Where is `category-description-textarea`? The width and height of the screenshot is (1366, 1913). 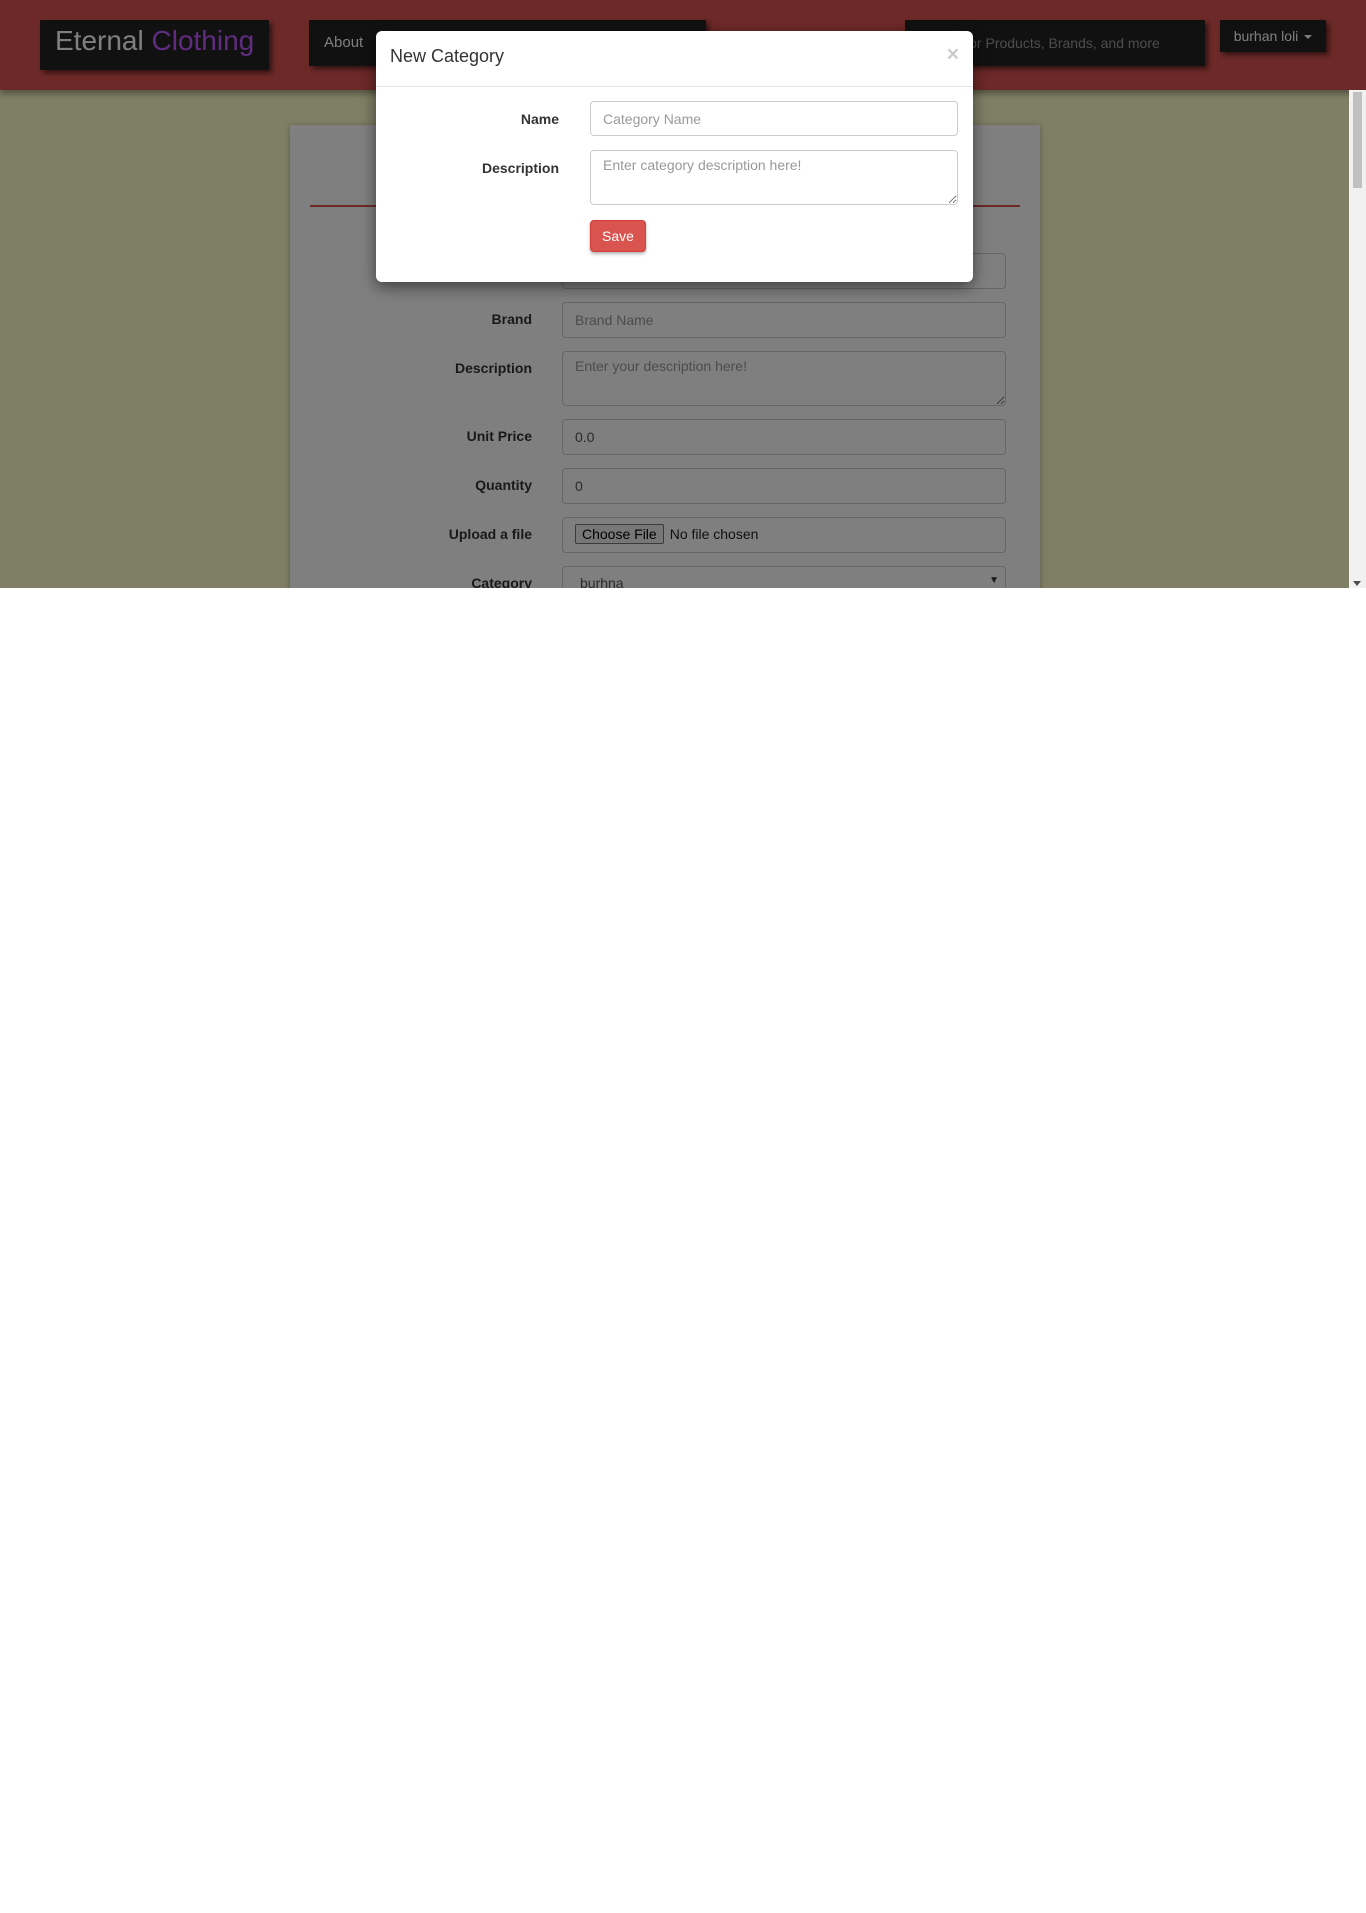 category-description-textarea is located at coordinates (774, 177).